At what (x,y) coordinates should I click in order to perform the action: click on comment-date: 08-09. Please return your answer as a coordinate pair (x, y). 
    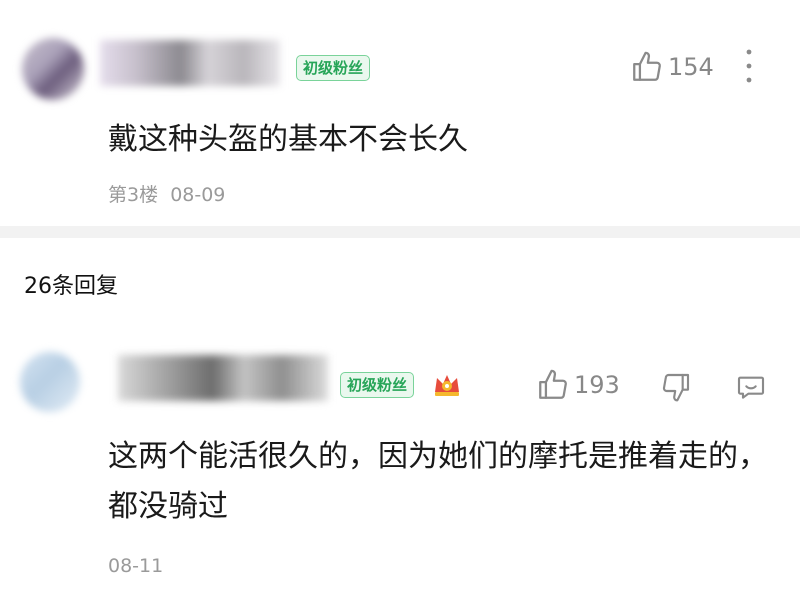
    Looking at the image, I should click on (198, 195).